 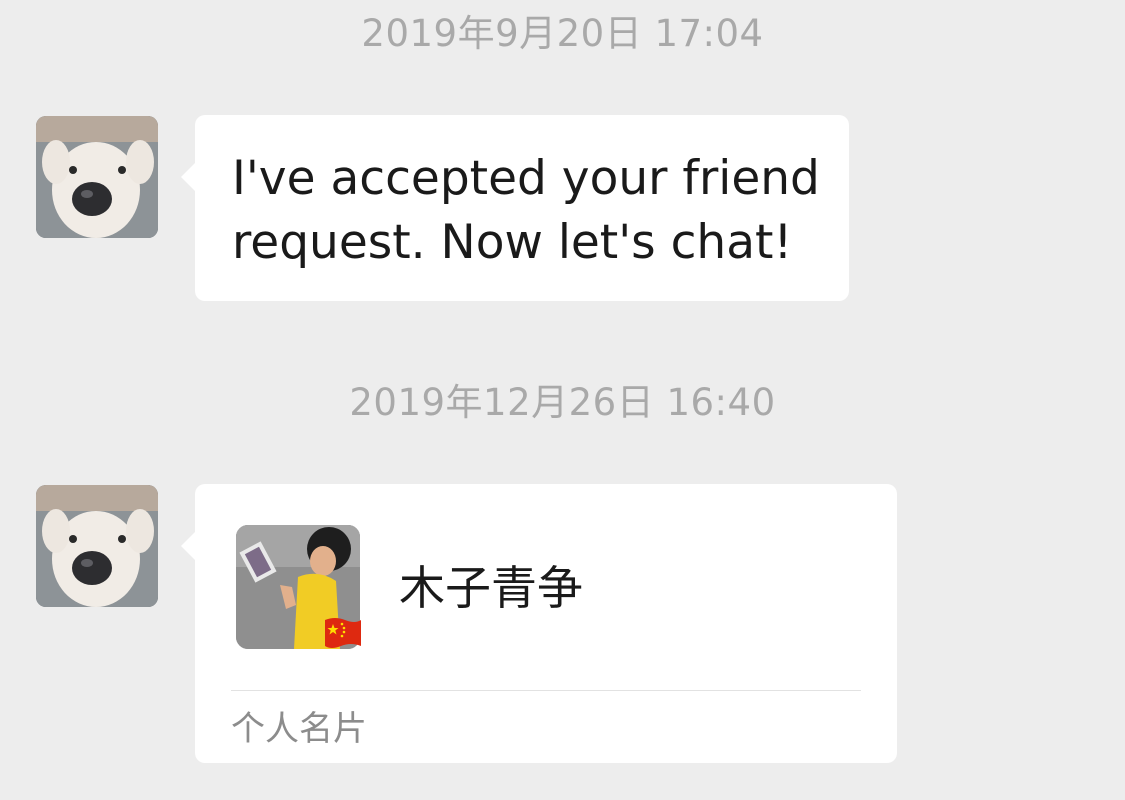 I want to click on message-timestamp: 2019年12月26日 16:40, so click(x=562, y=402).